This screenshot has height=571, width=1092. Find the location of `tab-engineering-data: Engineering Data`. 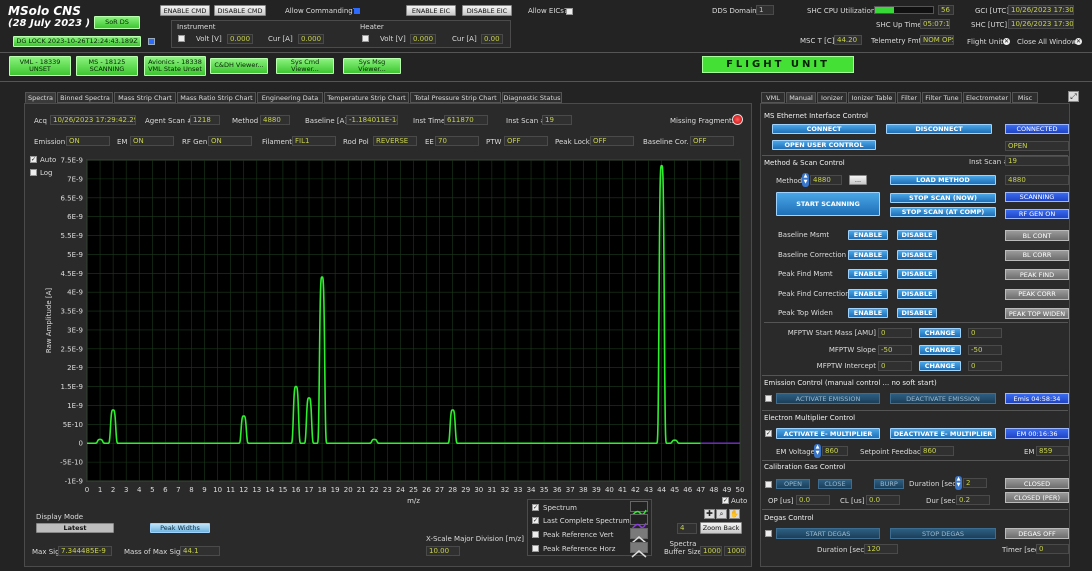

tab-engineering-data: Engineering Data is located at coordinates (290, 97).